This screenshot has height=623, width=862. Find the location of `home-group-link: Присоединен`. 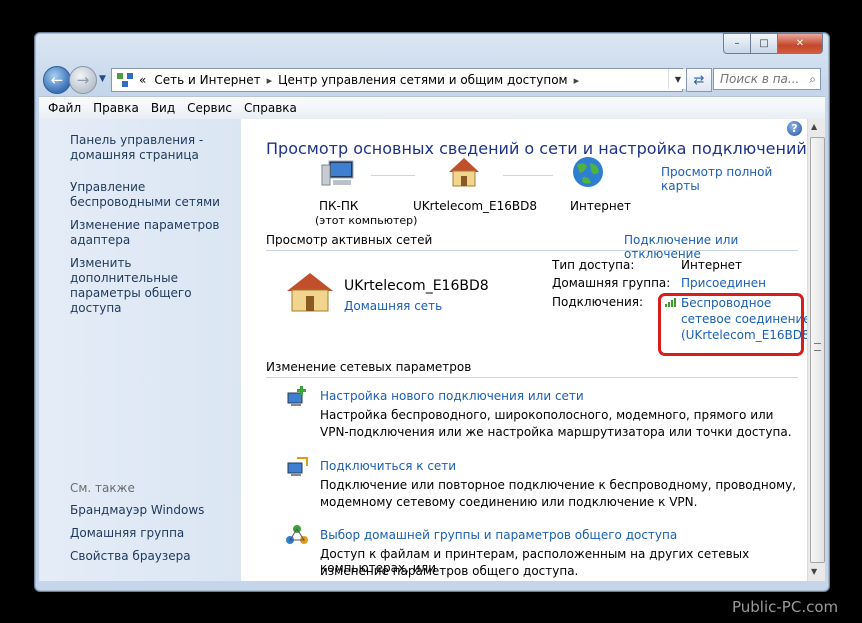

home-group-link: Присоединен is located at coordinates (723, 283).